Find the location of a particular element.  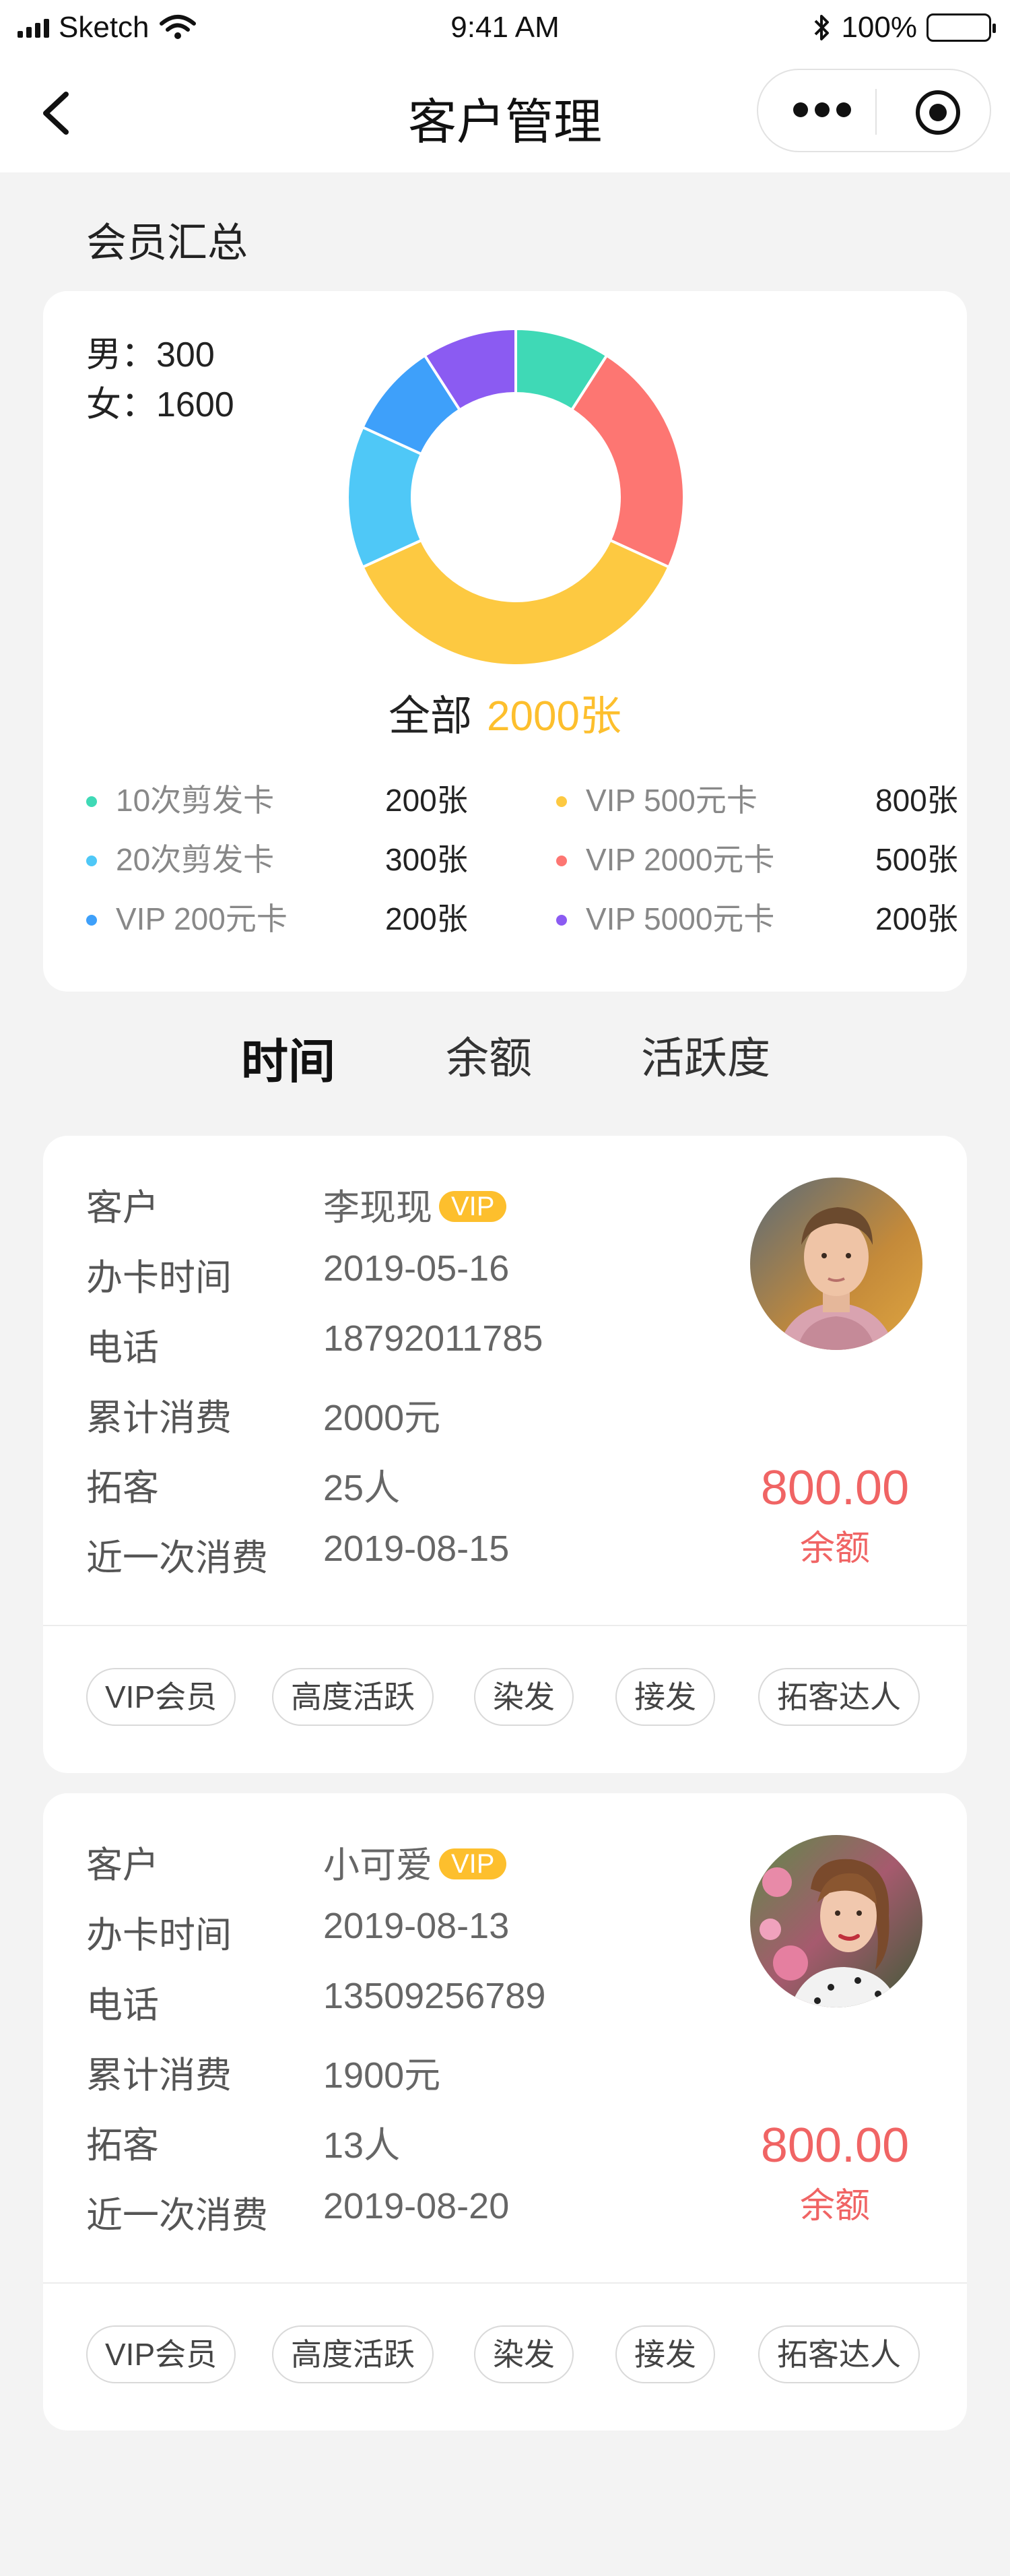

legend-left: 10次剪发卡 200张 20次剪发卡 300张 VIP 200元卡 200张 is located at coordinates (301, 865).